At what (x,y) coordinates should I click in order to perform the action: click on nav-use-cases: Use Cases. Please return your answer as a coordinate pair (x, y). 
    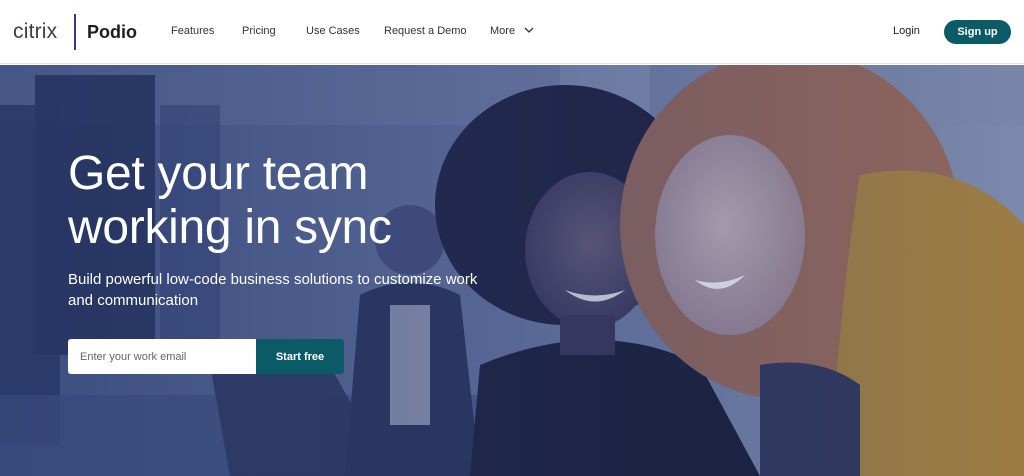
    Looking at the image, I should click on (333, 31).